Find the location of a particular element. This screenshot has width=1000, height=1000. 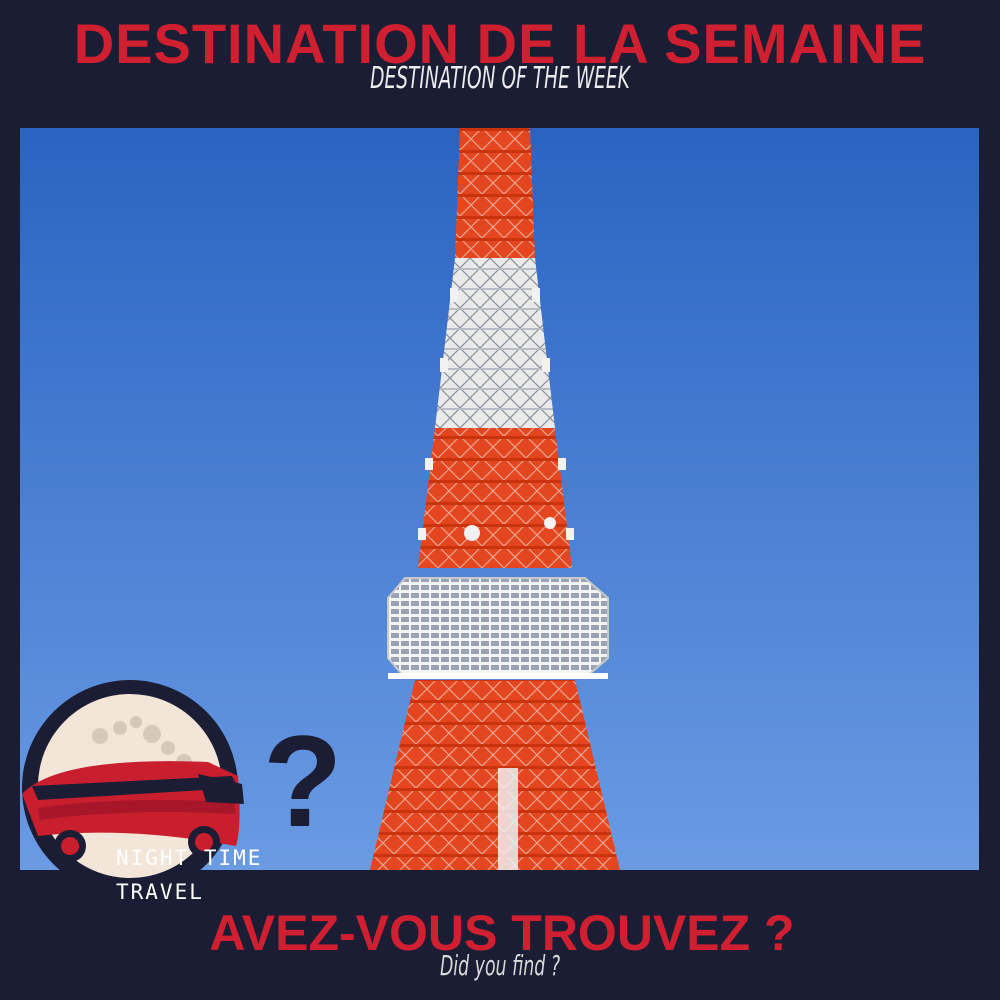

question-mark-icon: ? is located at coordinates (302, 781).